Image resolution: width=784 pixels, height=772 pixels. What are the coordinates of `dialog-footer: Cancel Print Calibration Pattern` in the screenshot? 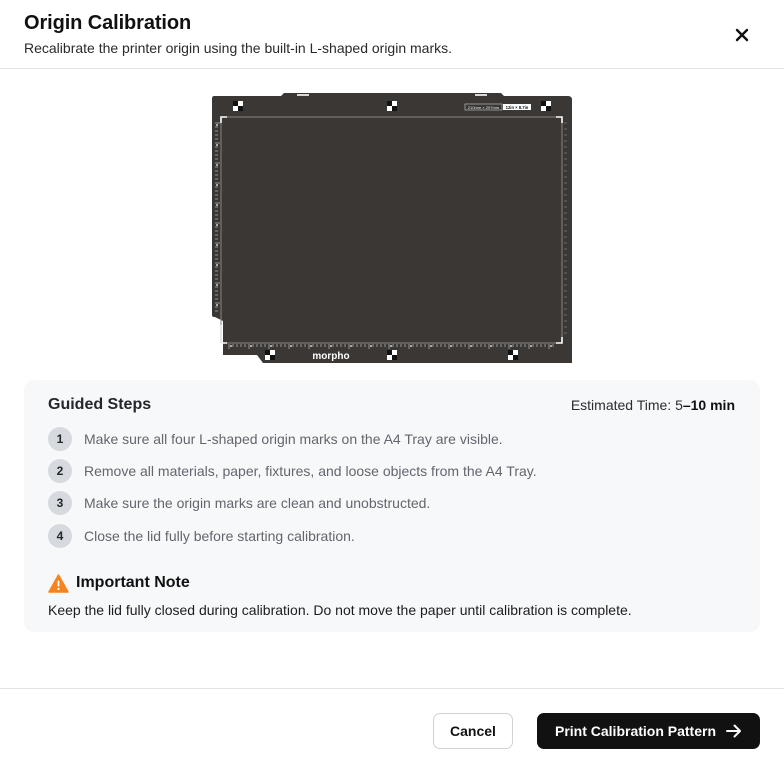 It's located at (392, 730).